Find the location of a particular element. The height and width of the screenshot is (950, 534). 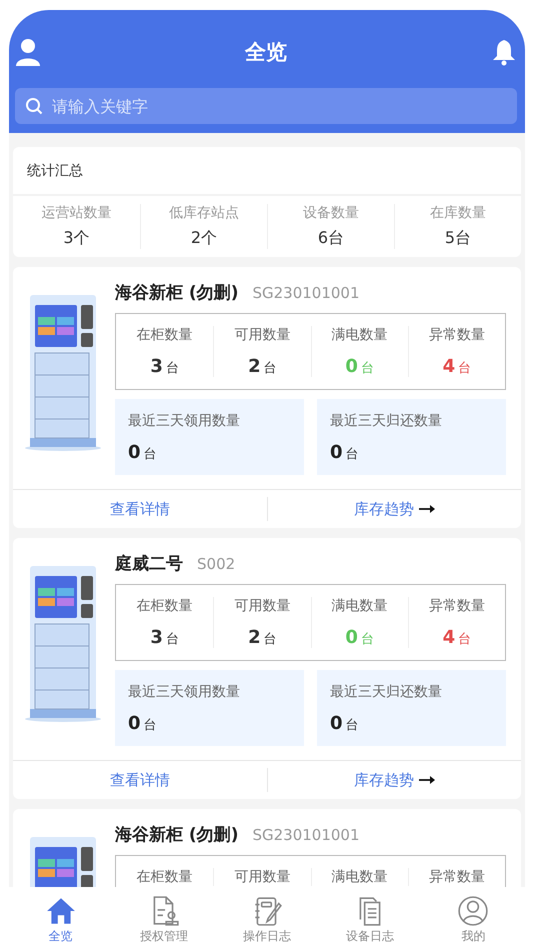

summary-title: 统计汇总 is located at coordinates (267, 171).